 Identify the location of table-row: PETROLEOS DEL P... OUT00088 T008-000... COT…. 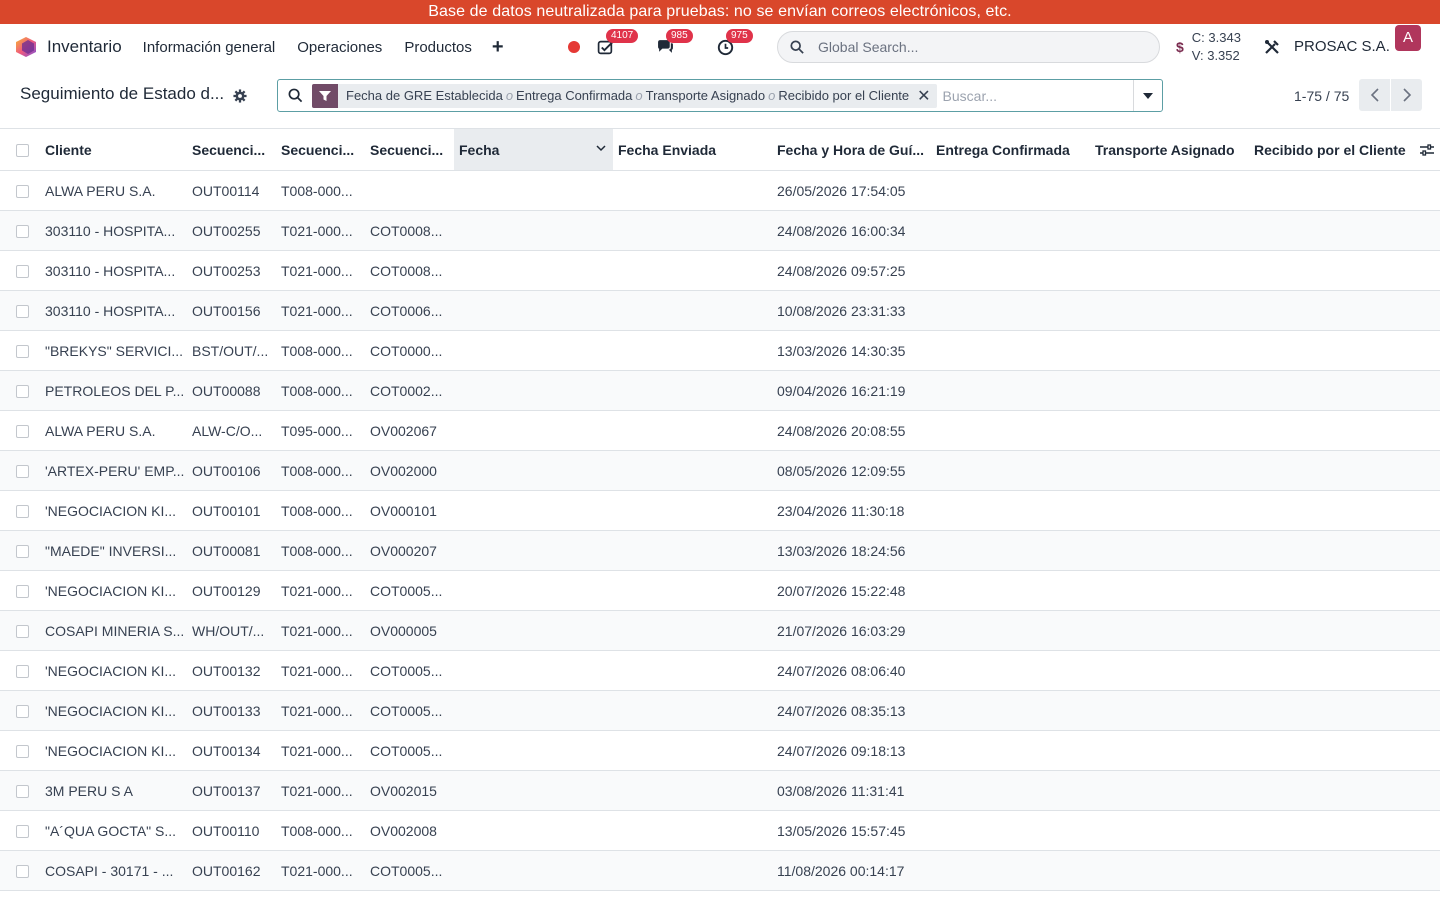
(720, 390).